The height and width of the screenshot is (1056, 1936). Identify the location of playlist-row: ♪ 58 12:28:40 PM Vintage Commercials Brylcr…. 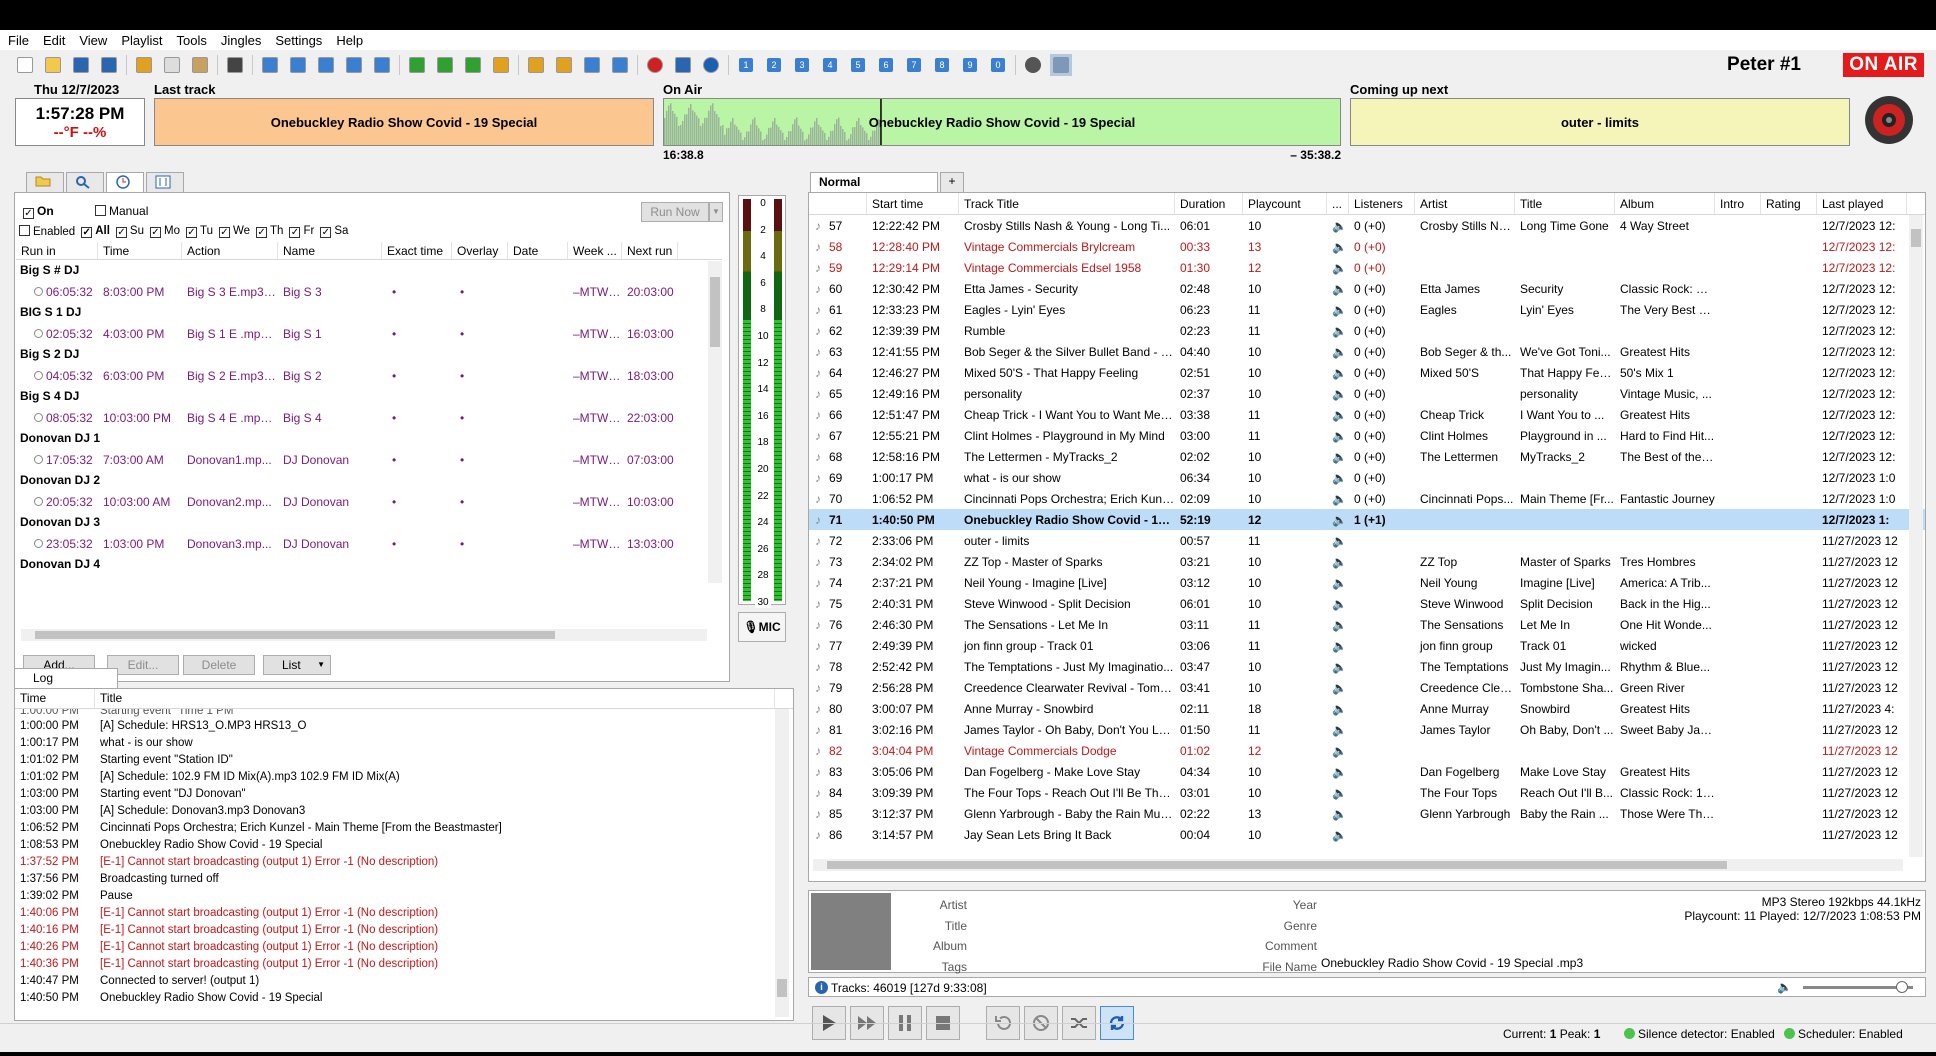
(1367, 246).